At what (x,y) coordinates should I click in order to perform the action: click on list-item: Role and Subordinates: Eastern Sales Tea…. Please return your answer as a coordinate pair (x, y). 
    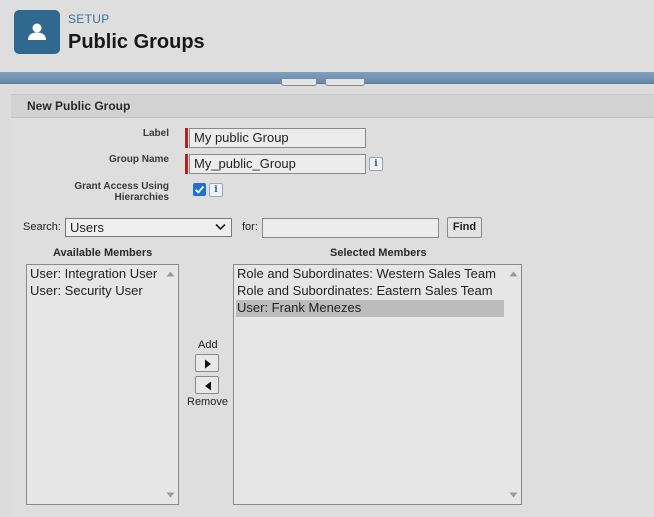
    Looking at the image, I should click on (364, 291).